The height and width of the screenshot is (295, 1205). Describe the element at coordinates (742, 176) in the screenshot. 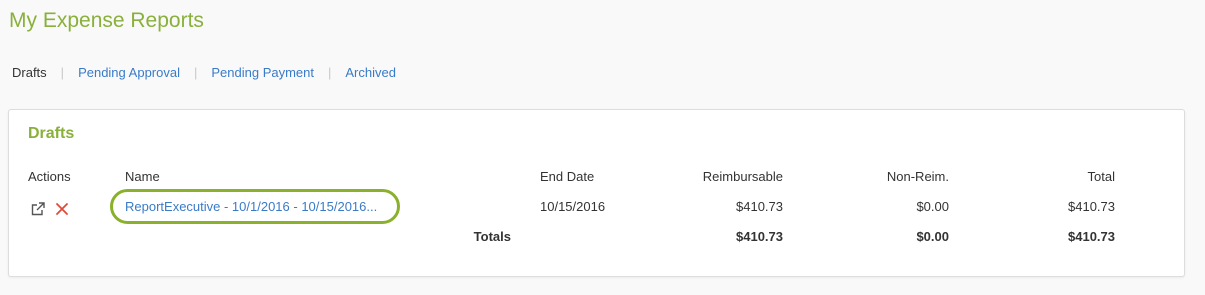

I see `column-header-reimbursable: Reimbursable` at that location.